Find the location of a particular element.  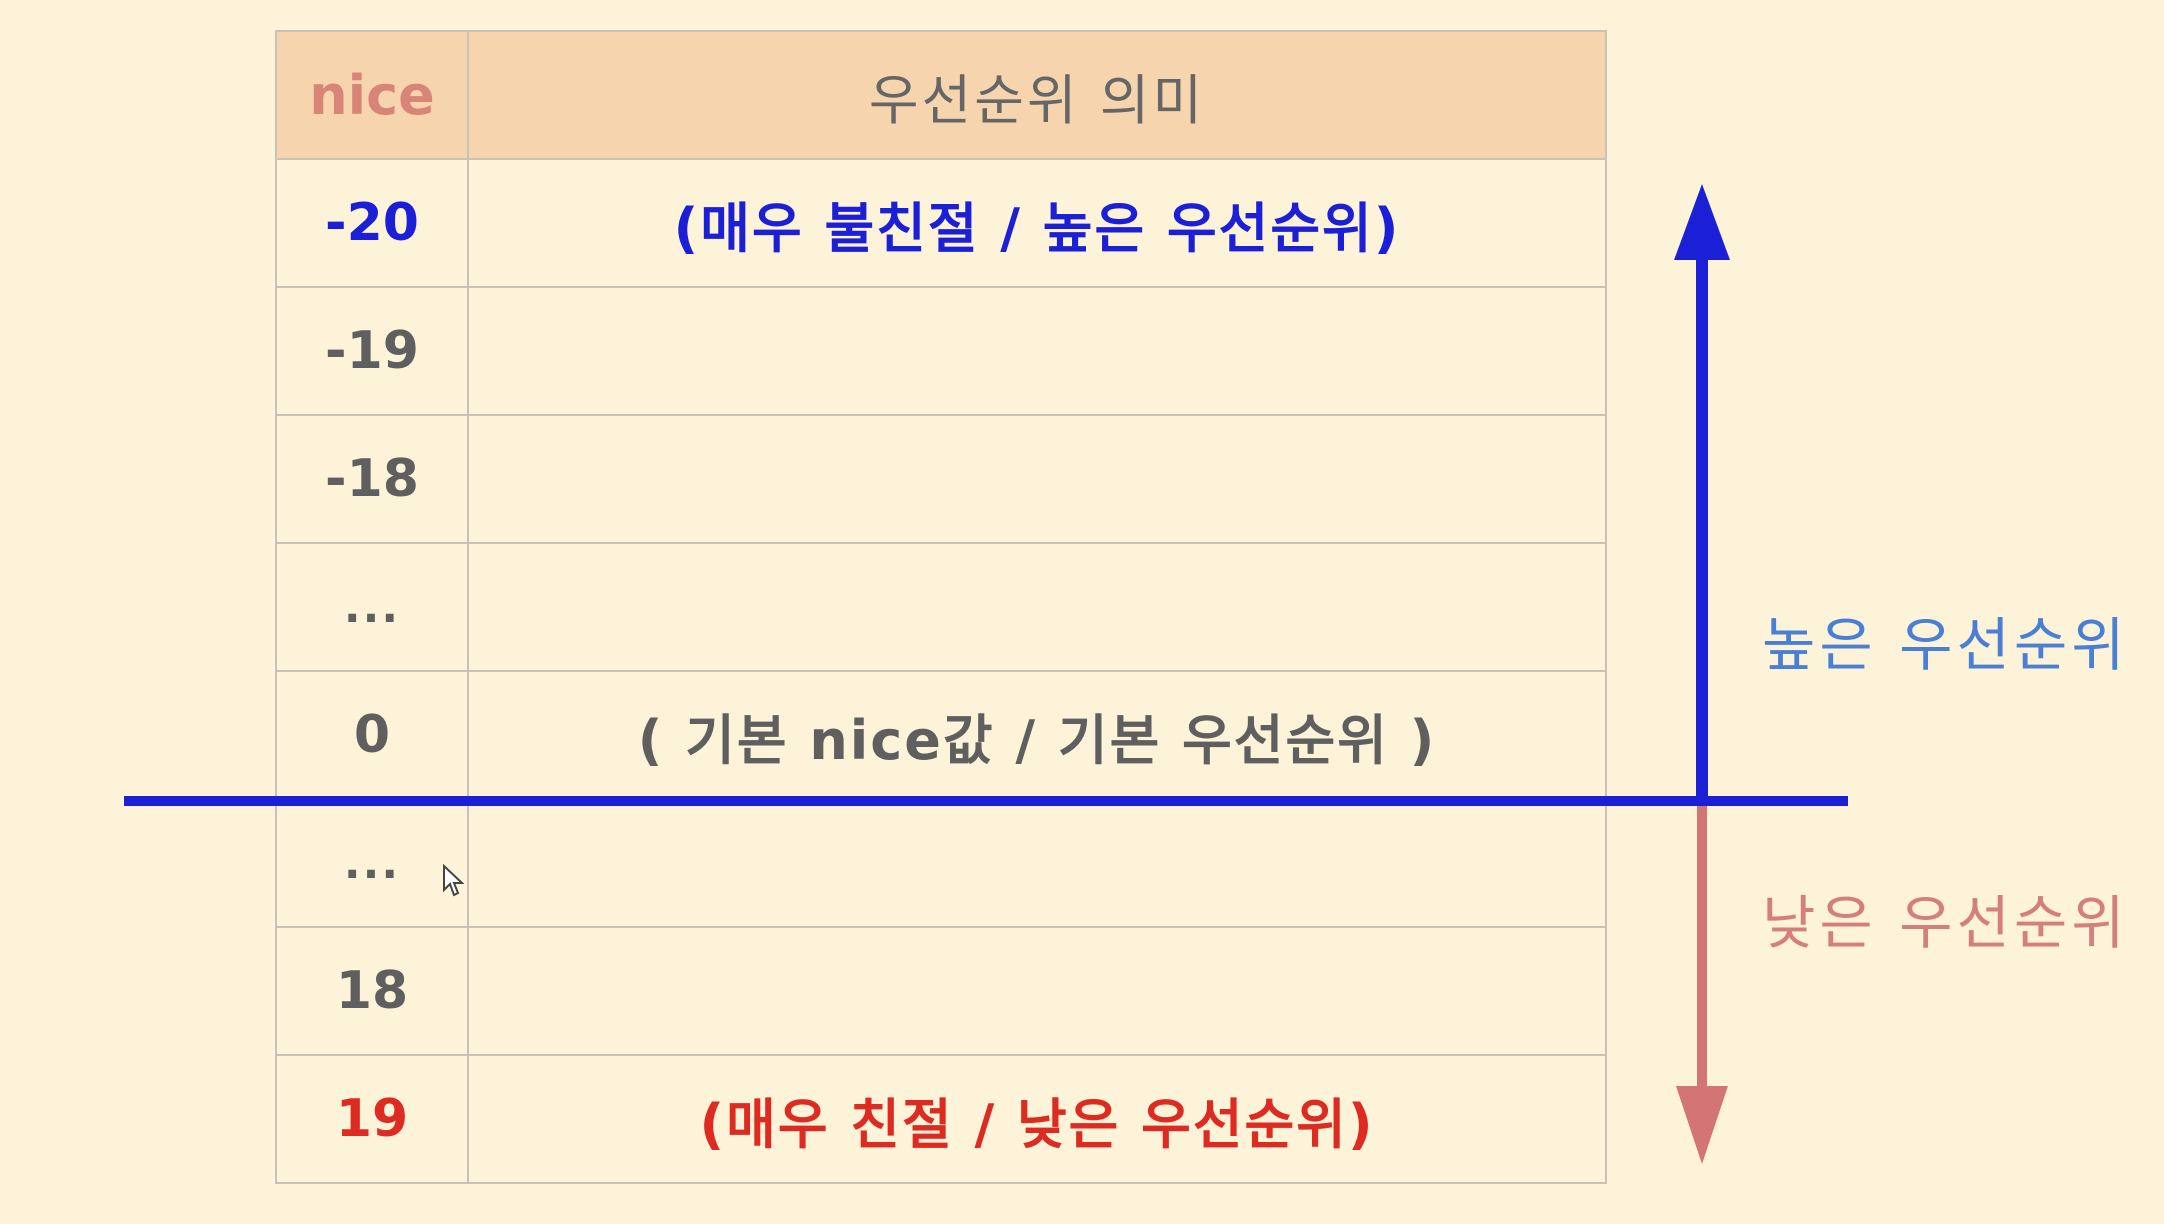

nice-value: -20 is located at coordinates (372, 223).